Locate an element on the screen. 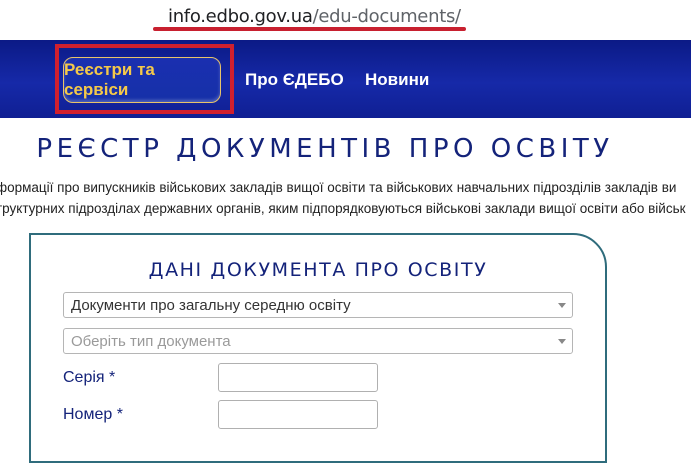 The image size is (691, 463). series-input is located at coordinates (298, 377).